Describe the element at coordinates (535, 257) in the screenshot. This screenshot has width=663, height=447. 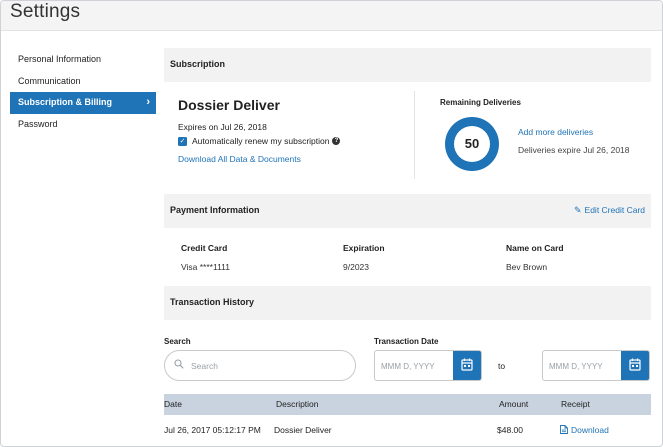
I see `name-on-card-column: Name on Card Bev Brown` at that location.